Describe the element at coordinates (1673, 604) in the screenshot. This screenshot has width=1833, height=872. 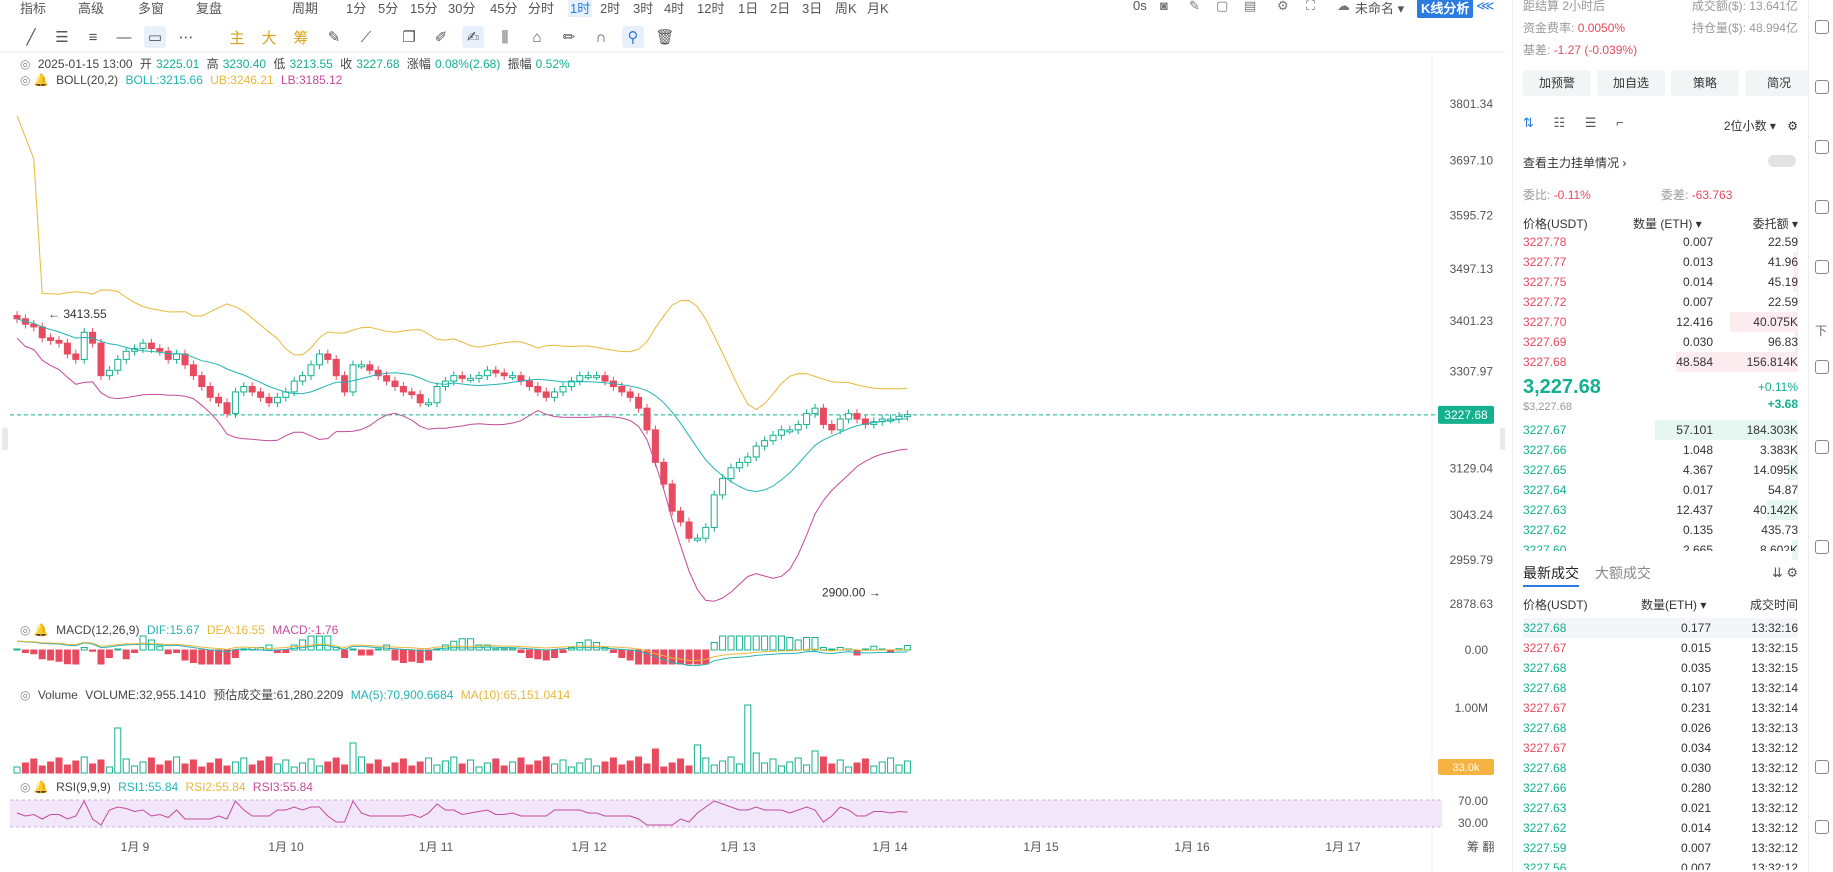
I see `trade-head-qty: 数量(ETH) ▾` at that location.